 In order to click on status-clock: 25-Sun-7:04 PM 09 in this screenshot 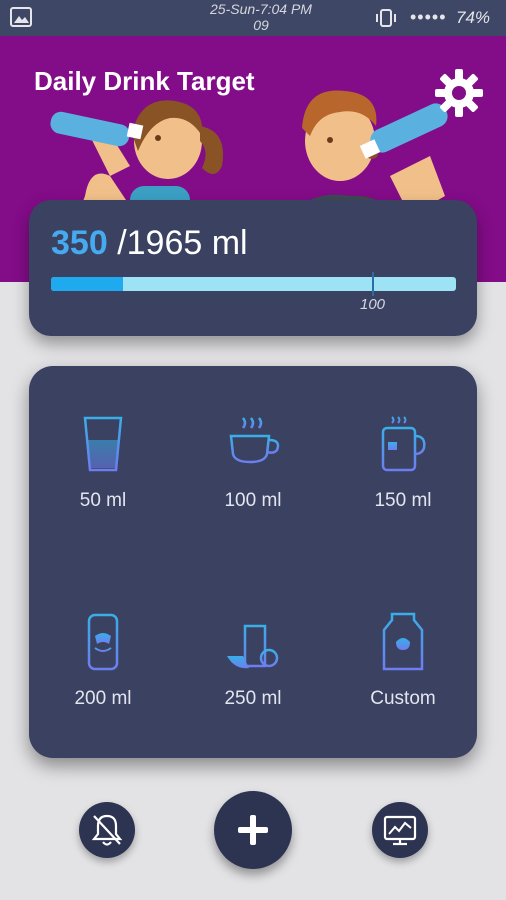, I will do `click(261, 17)`.